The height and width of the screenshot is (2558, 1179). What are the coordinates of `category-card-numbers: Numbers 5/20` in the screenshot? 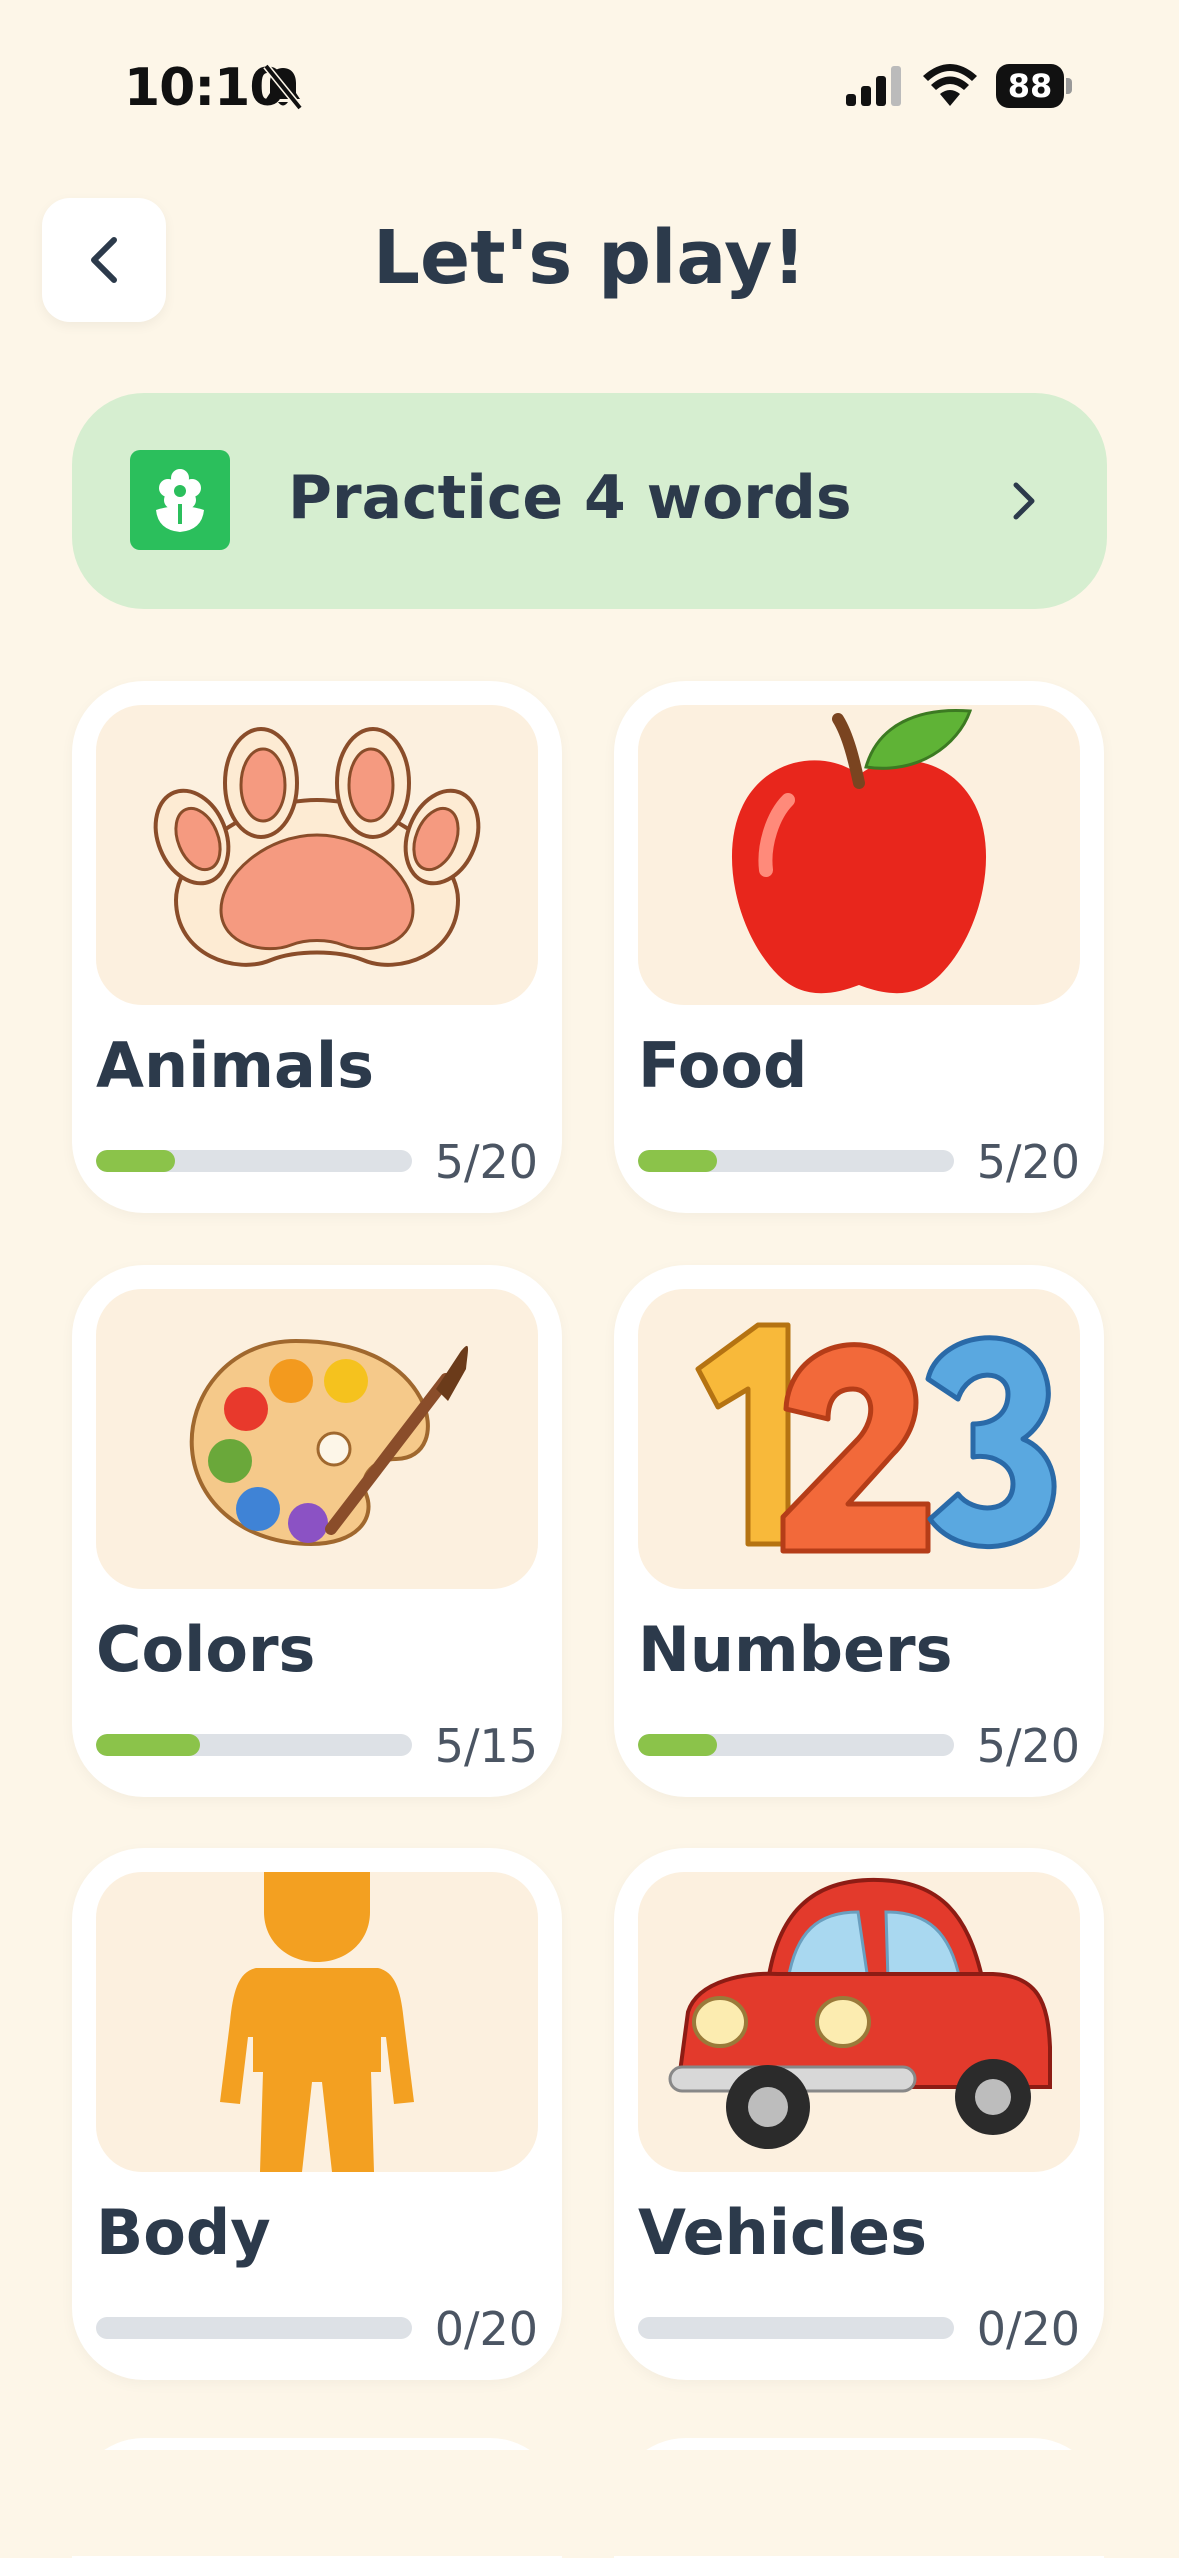 It's located at (859, 1531).